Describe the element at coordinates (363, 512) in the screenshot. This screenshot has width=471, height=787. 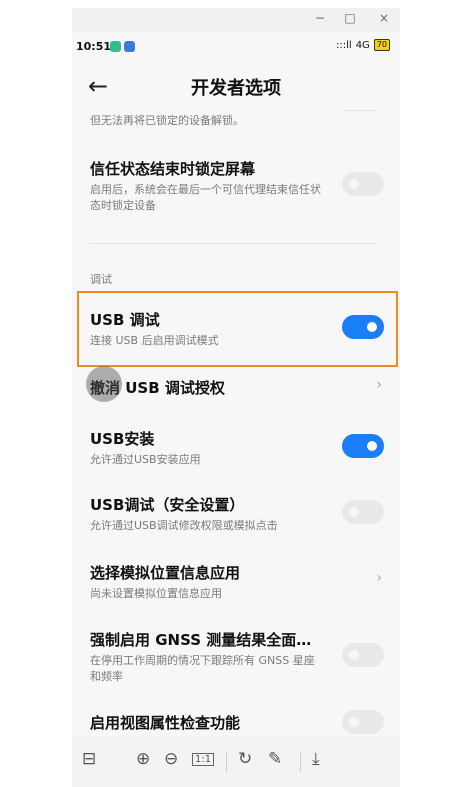
I see `usb-debug-security-toggle` at that location.